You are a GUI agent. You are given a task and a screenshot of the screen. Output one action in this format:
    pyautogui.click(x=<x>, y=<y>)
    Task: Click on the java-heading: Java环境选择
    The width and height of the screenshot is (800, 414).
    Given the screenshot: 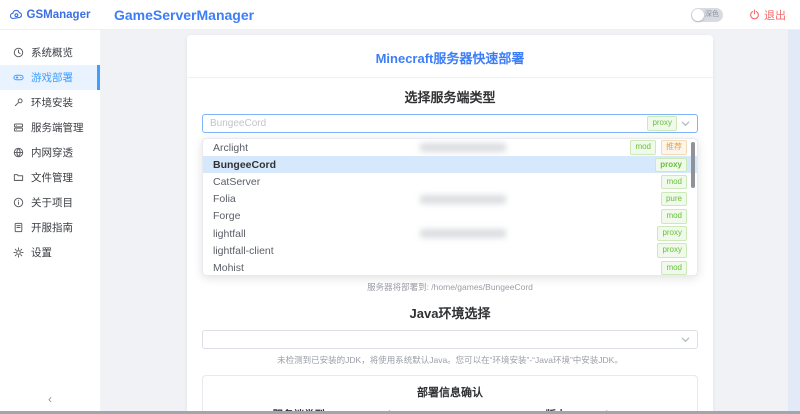 What is the action you would take?
    pyautogui.click(x=450, y=313)
    